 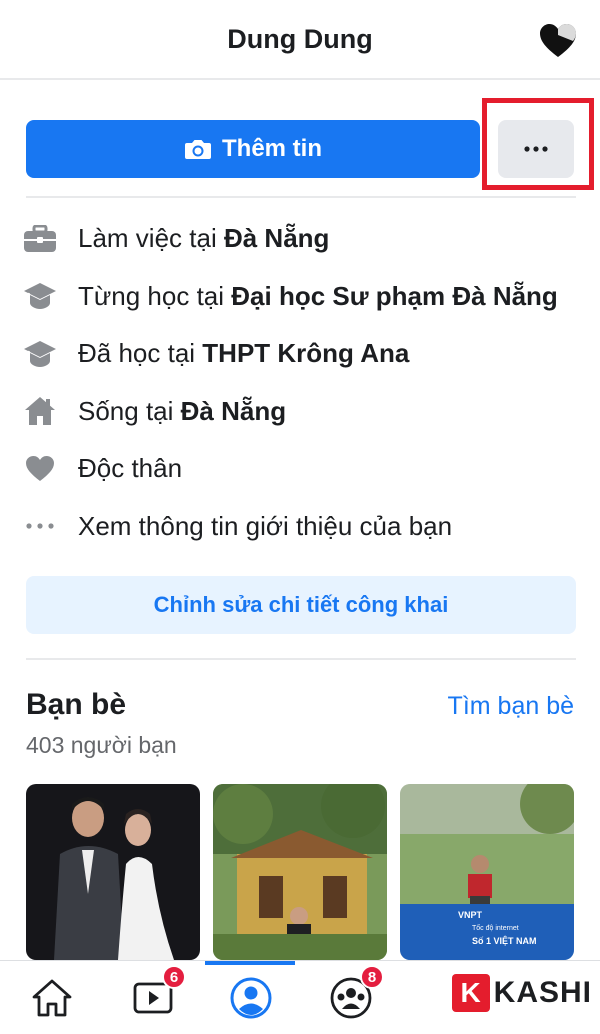 I want to click on kashi-watermark-logo: K KASHI, so click(x=521, y=993).